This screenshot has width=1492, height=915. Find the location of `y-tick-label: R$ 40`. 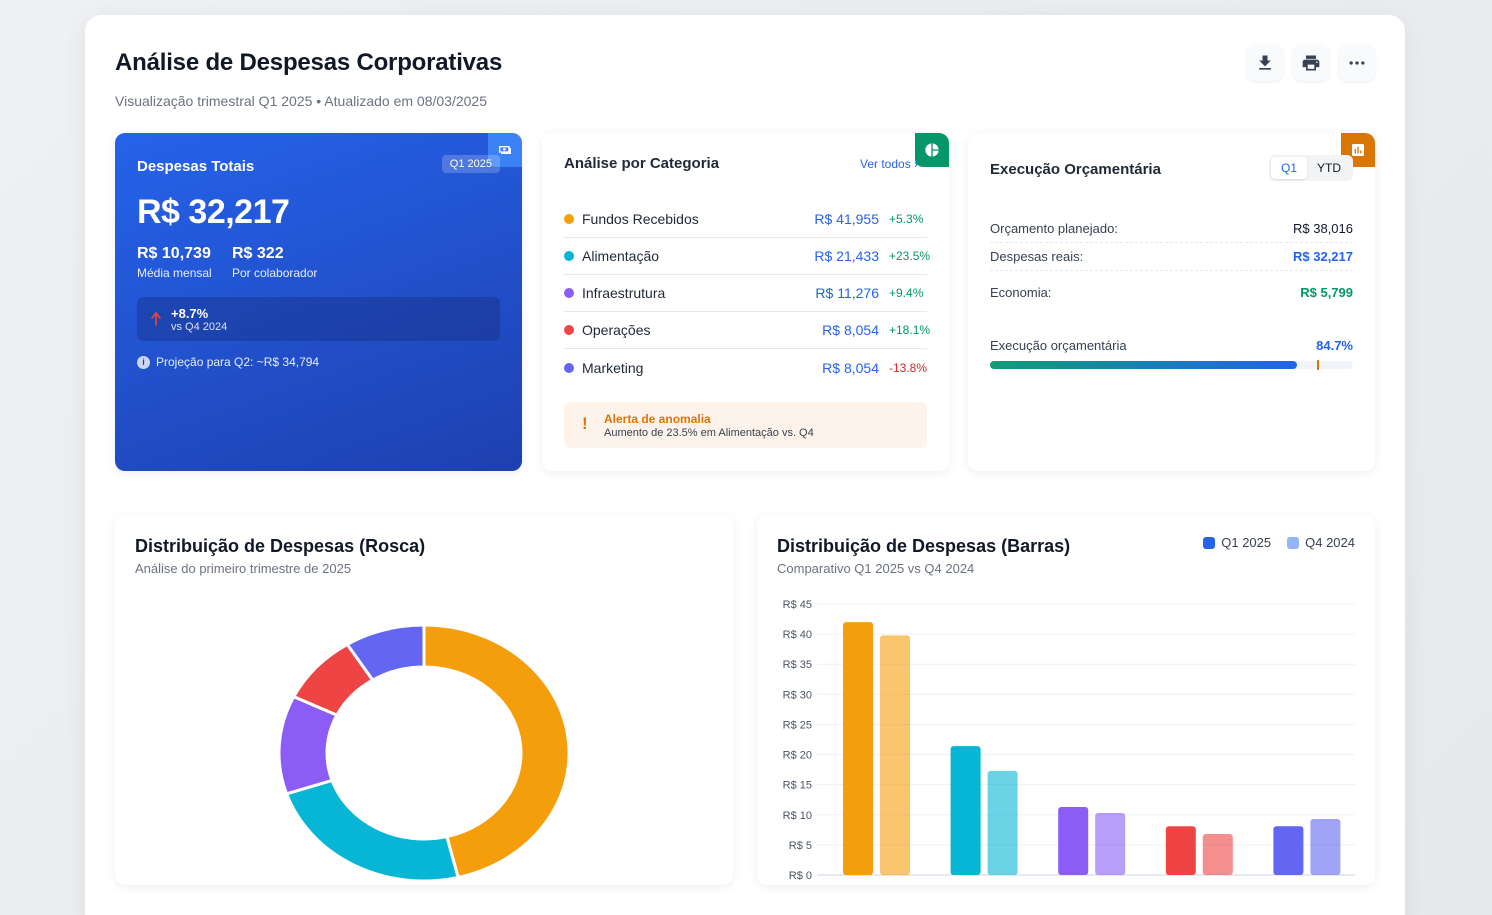

y-tick-label: R$ 40 is located at coordinates (797, 635).